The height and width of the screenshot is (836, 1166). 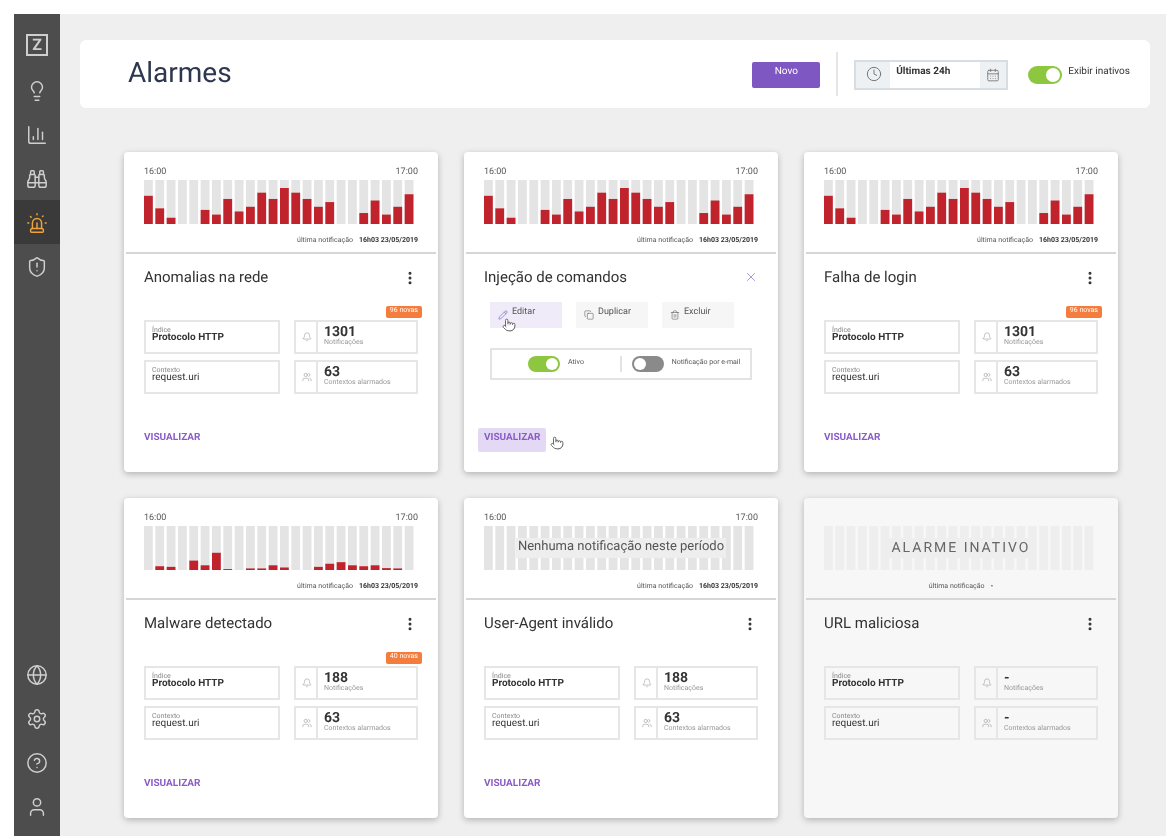 I want to click on siren-icon, so click(x=37, y=222).